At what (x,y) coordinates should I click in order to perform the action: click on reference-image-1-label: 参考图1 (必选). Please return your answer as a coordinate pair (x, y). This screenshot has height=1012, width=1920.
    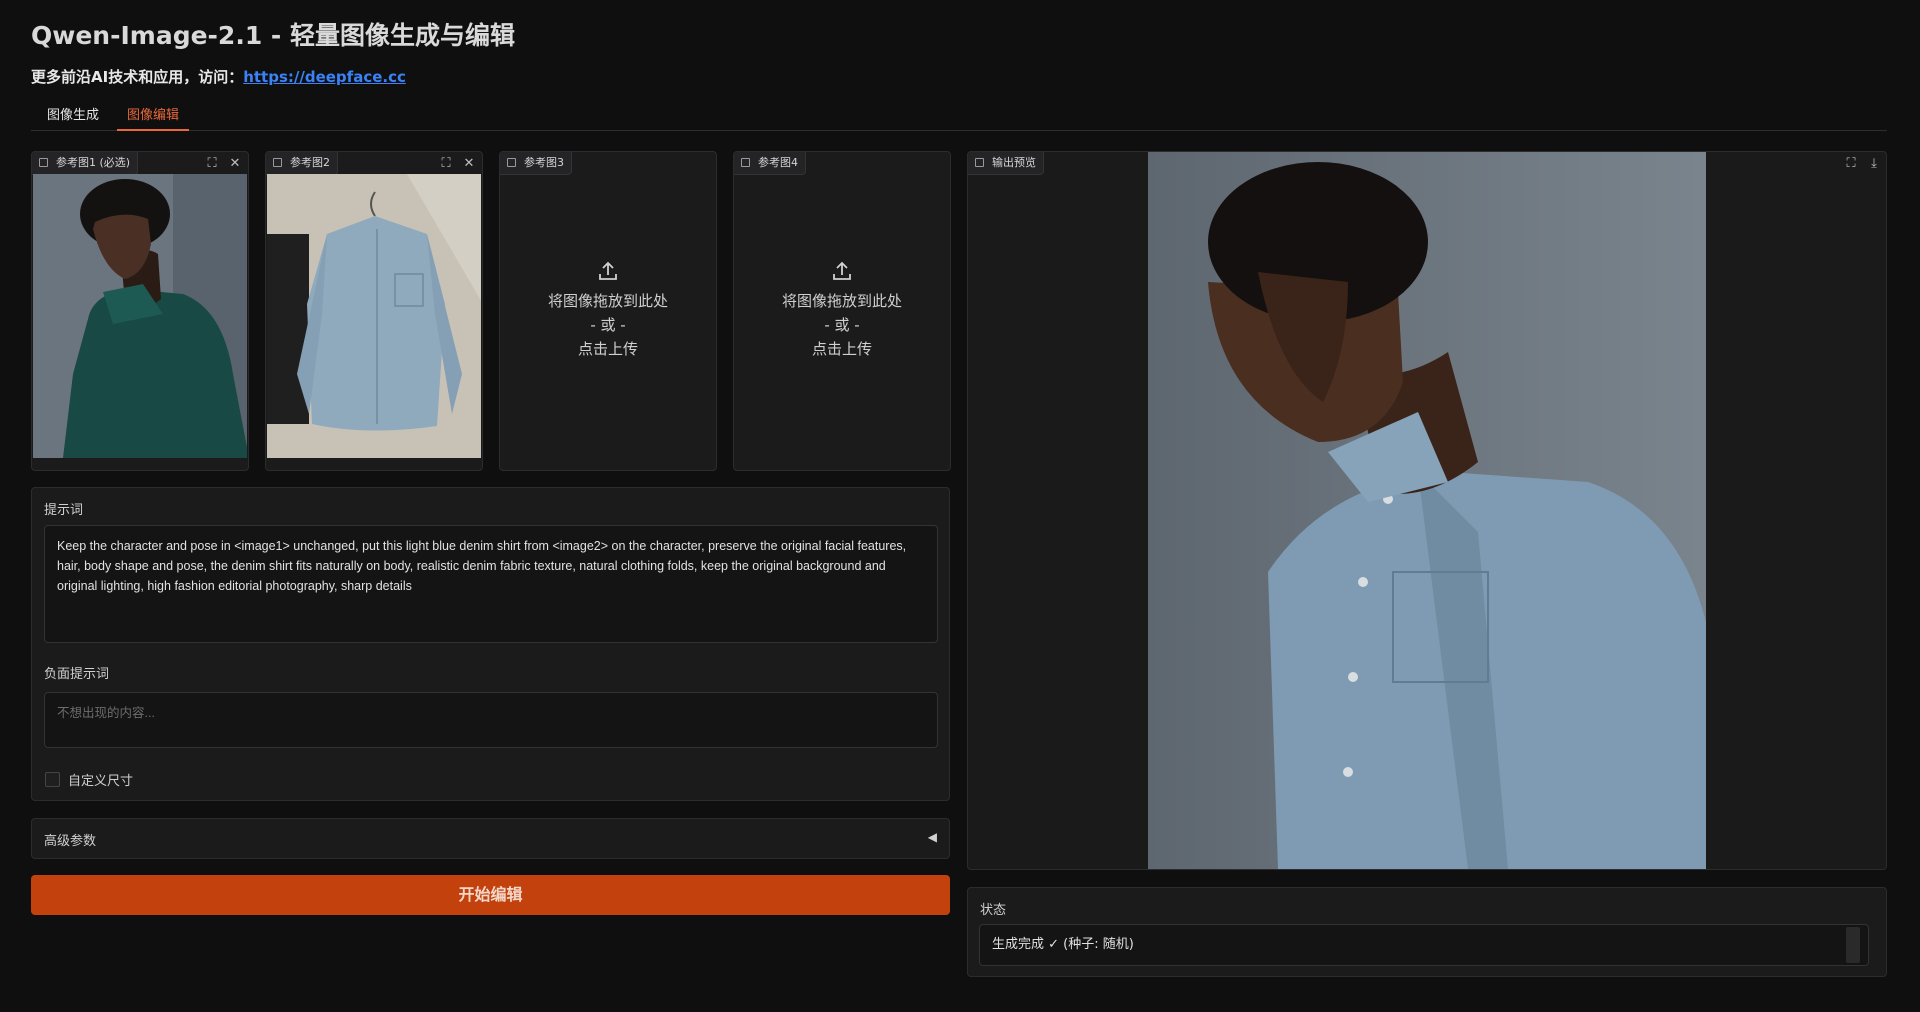
    Looking at the image, I should click on (85, 163).